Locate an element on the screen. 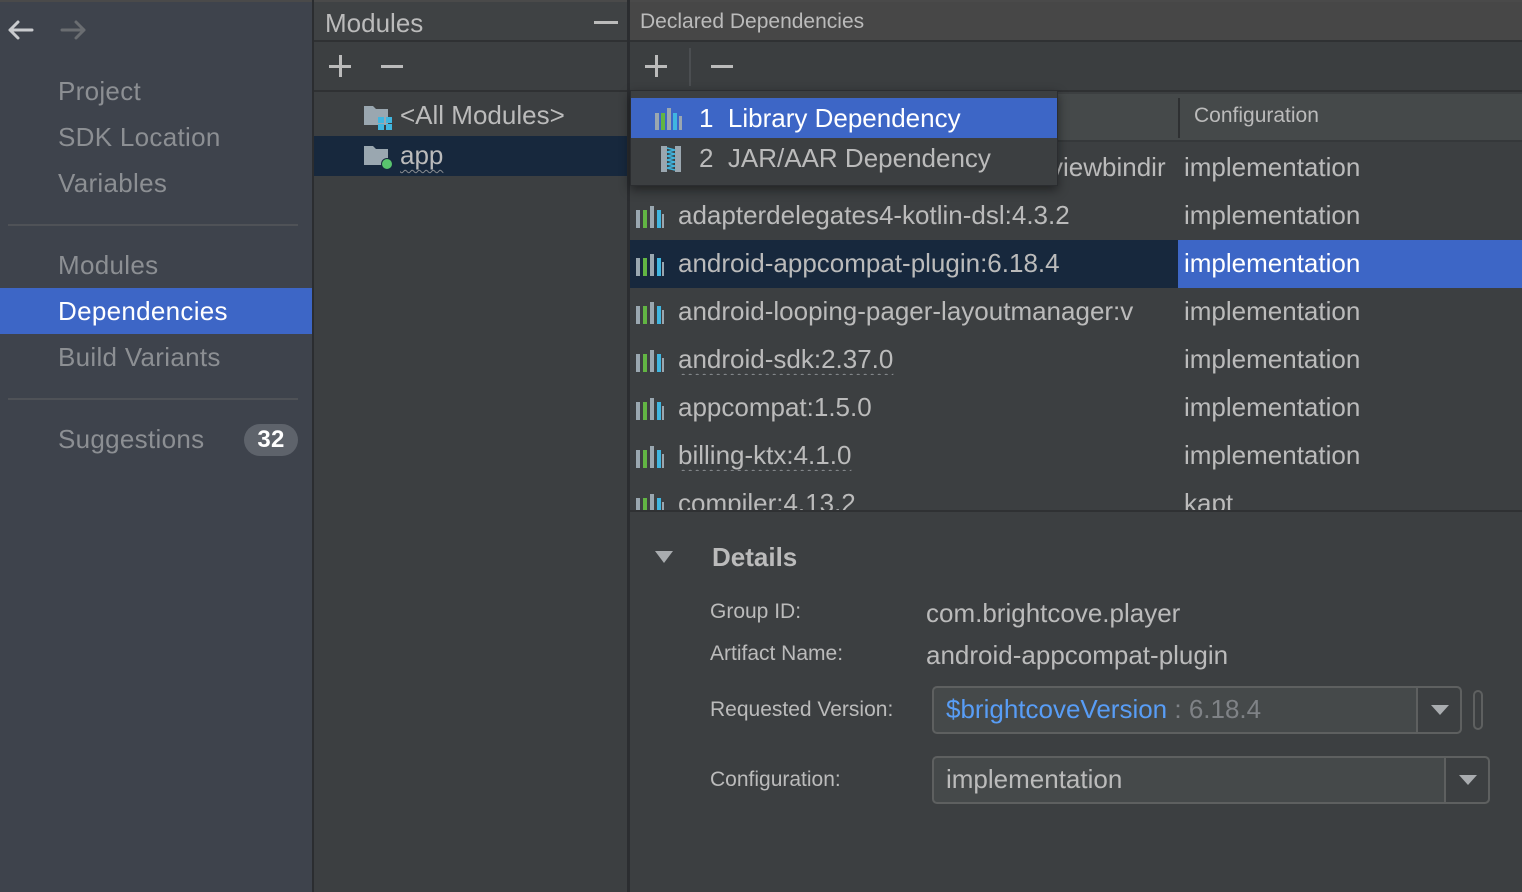 The image size is (1522, 892). arrow-right-icon is located at coordinates (73, 30).